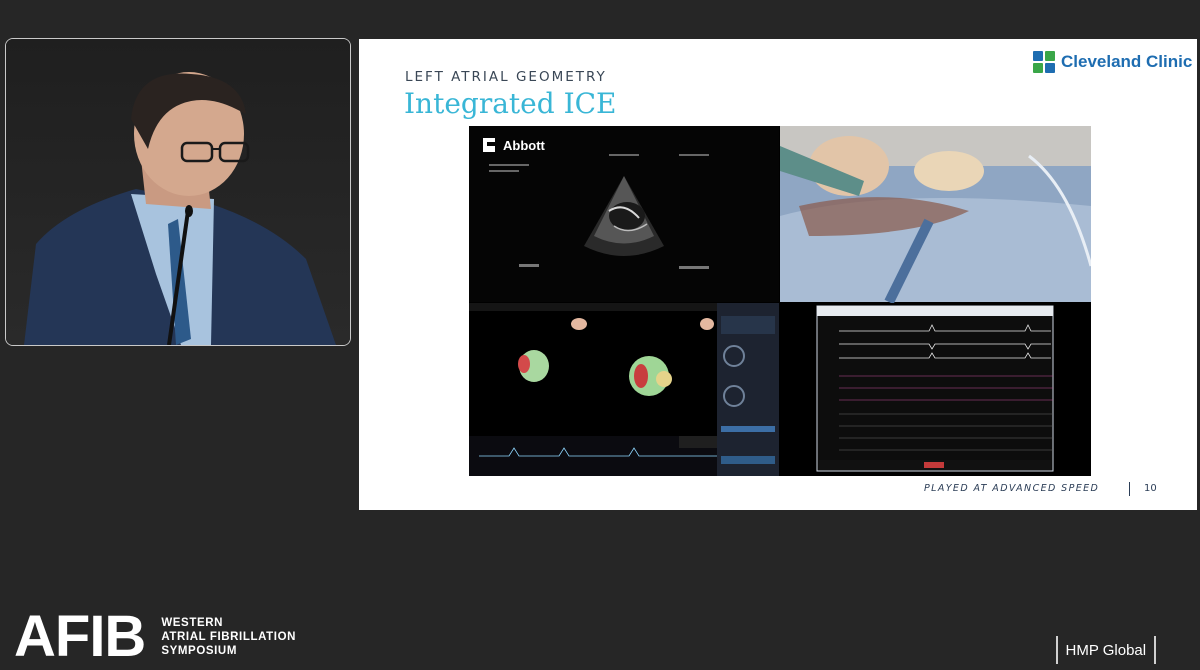 The height and width of the screenshot is (670, 1200). I want to click on playback-speed-note: PLAYED AT ADVANCED SPEED, so click(1012, 488).